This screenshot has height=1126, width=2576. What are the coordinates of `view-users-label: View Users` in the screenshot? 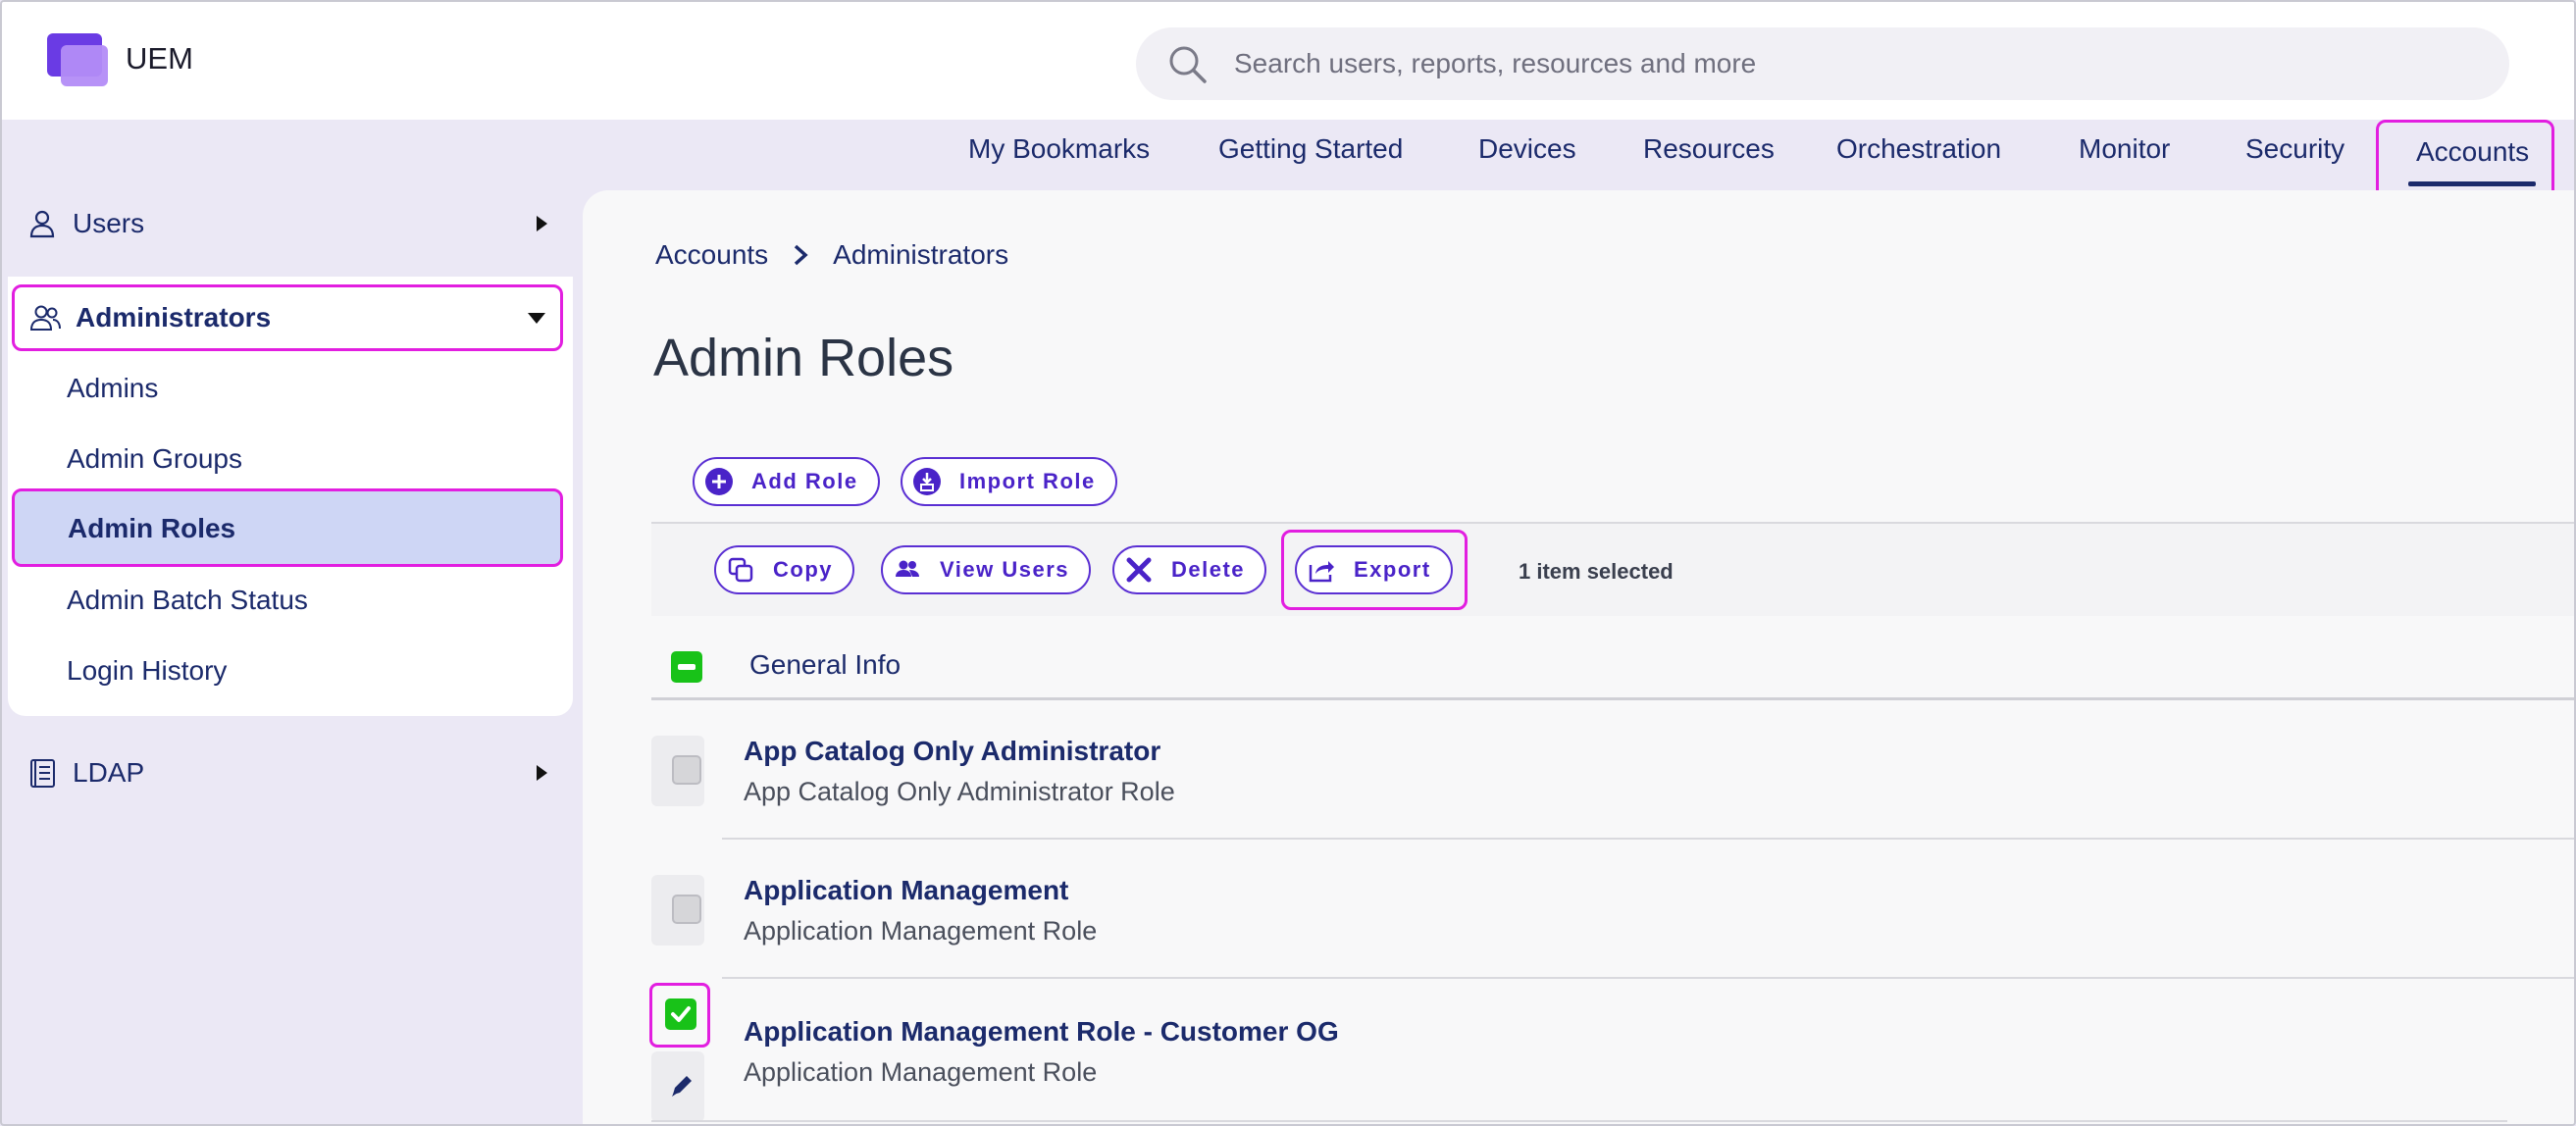 It's located at (1005, 570).